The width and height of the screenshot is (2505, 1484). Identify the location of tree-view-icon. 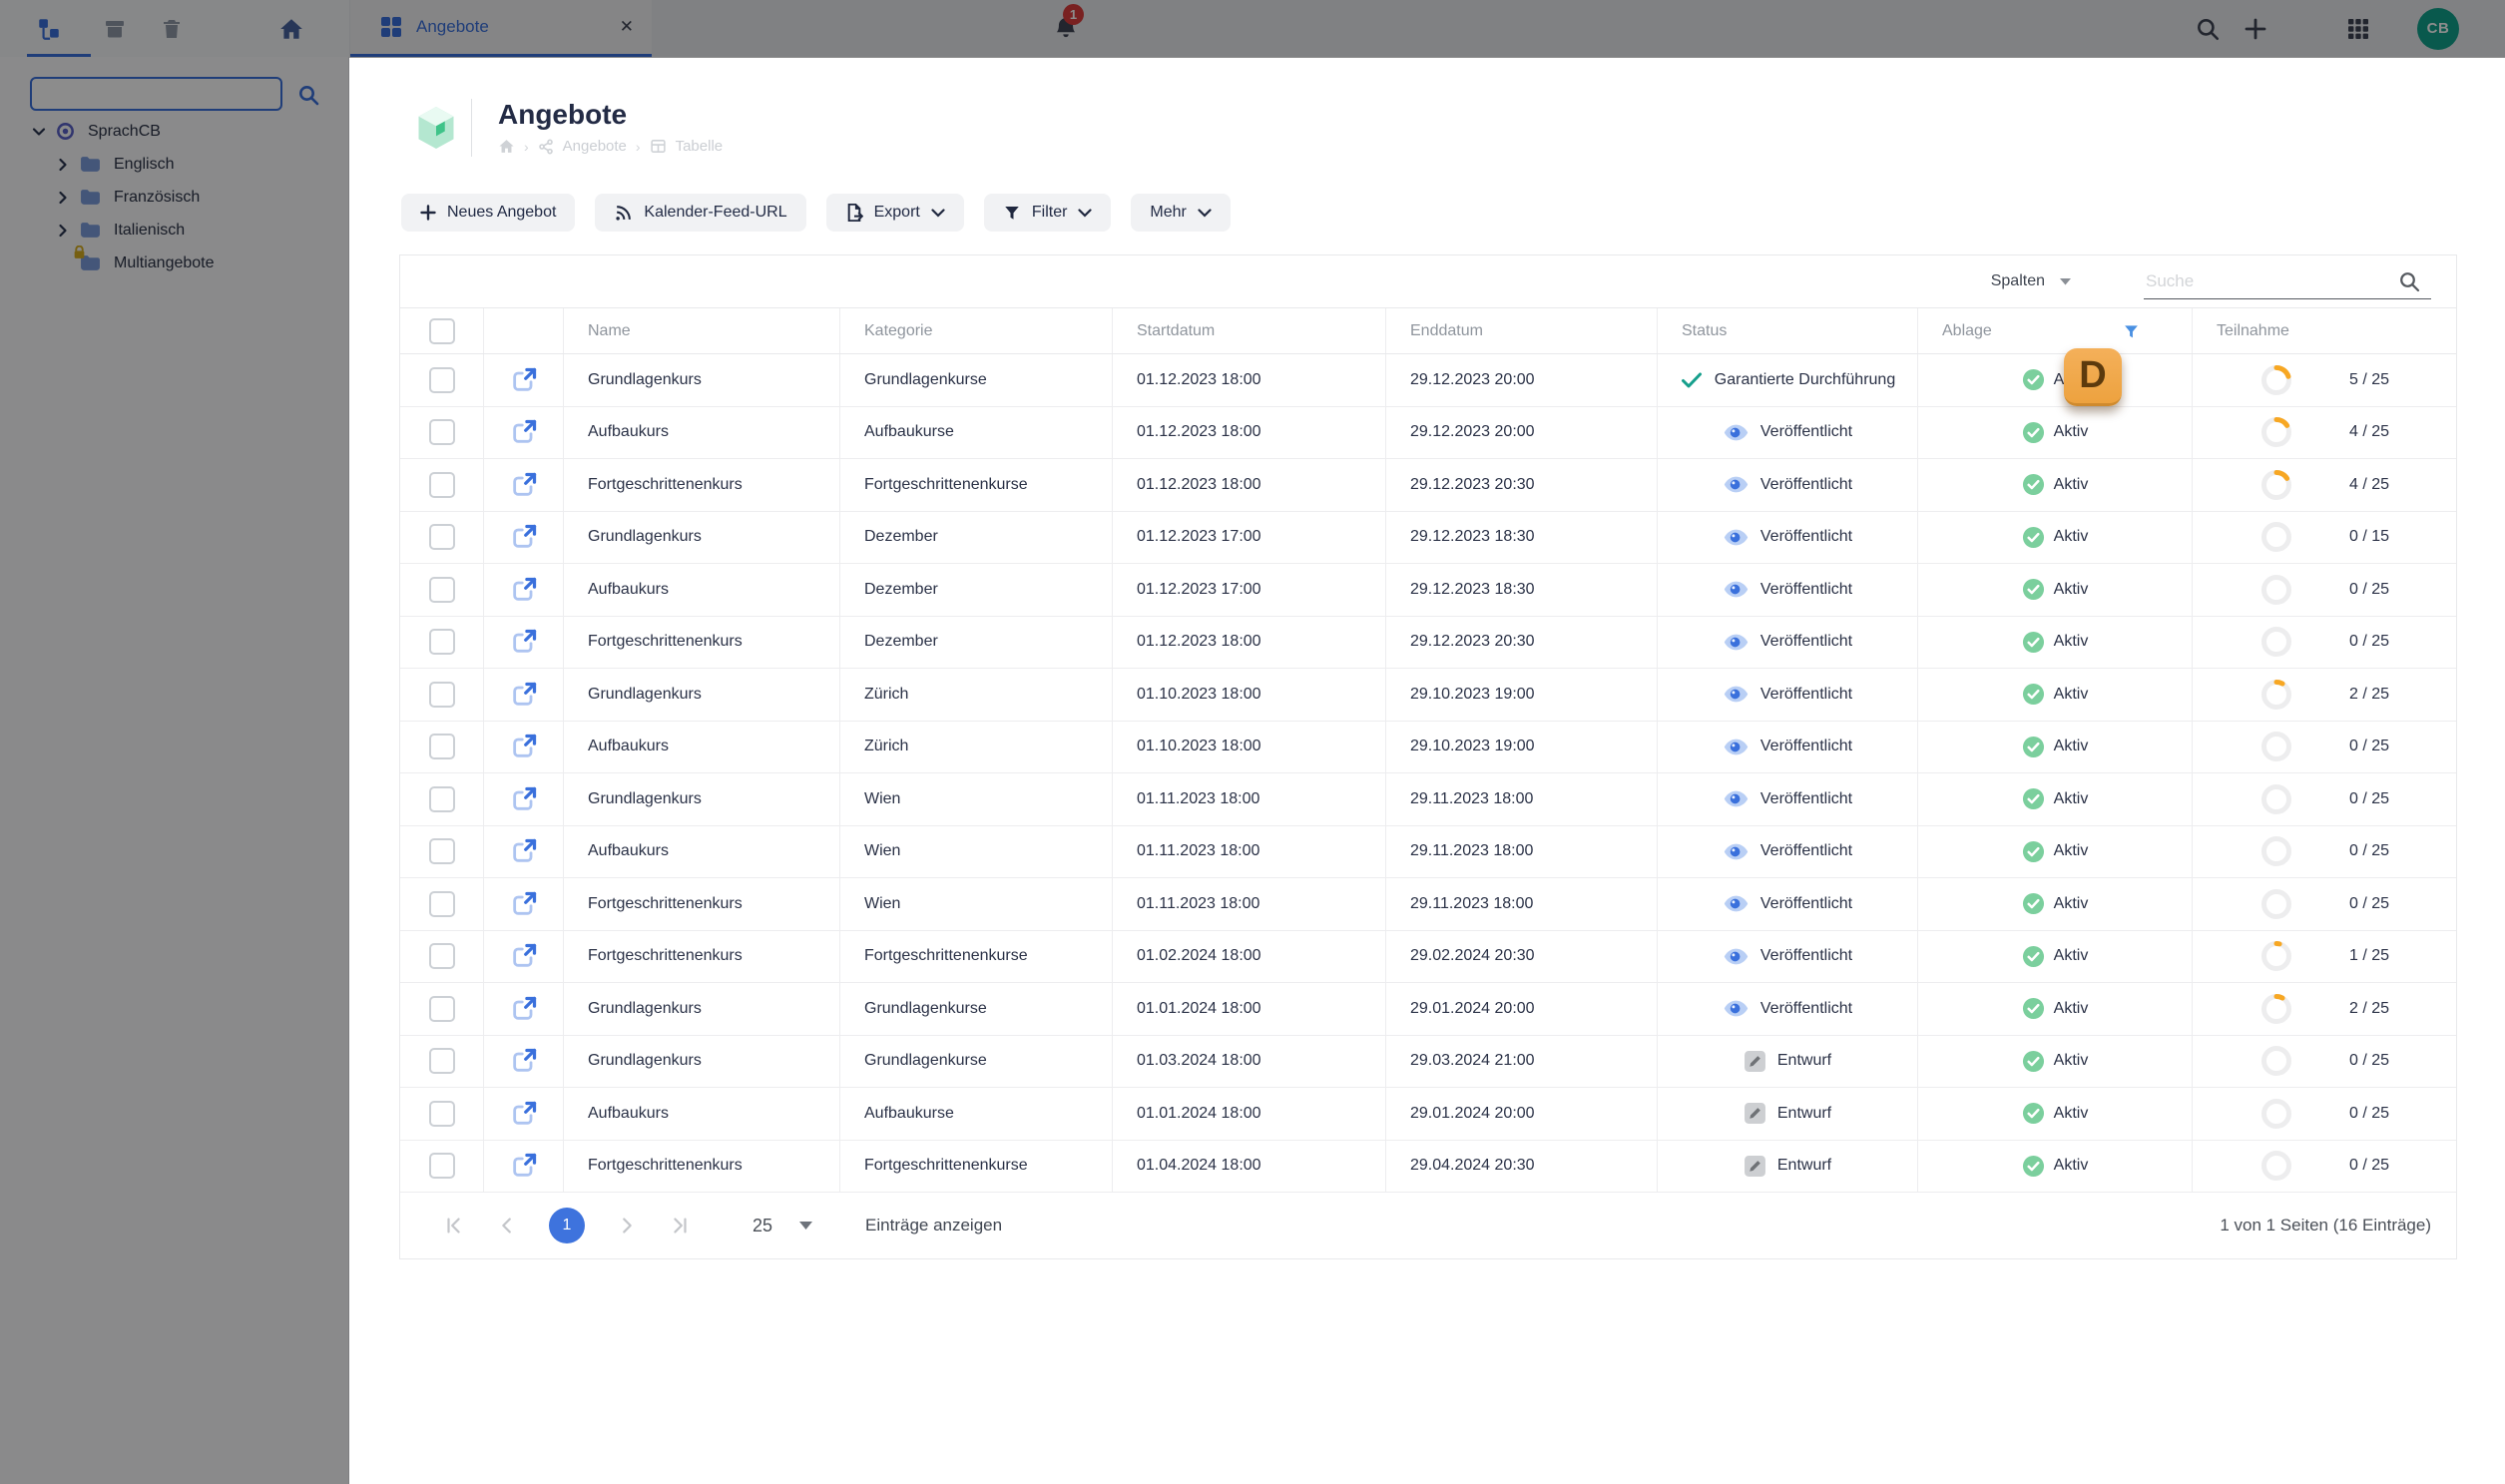
(49, 29).